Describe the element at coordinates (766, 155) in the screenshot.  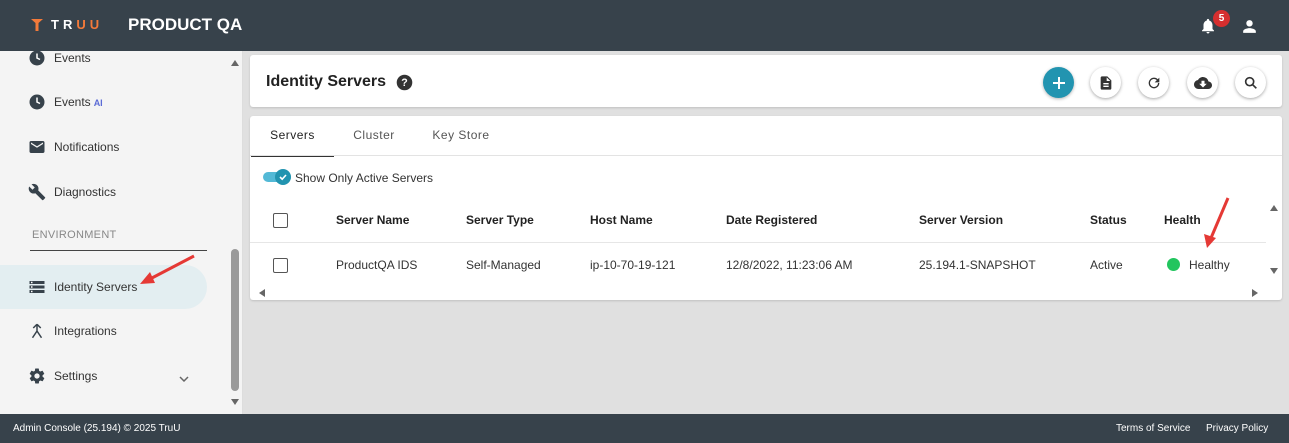
I see `tab-divider` at that location.